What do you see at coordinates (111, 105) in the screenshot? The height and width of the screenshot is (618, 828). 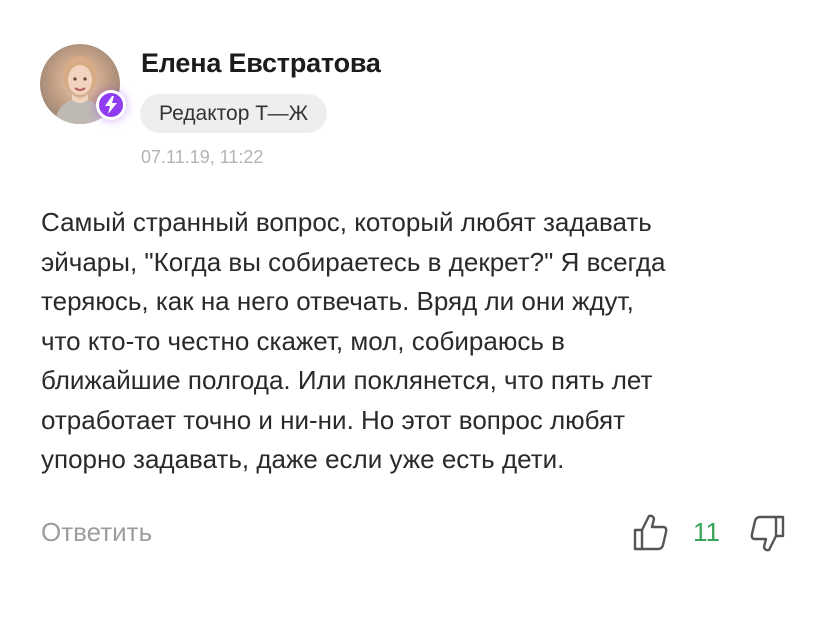 I see `lightning-icon` at bounding box center [111, 105].